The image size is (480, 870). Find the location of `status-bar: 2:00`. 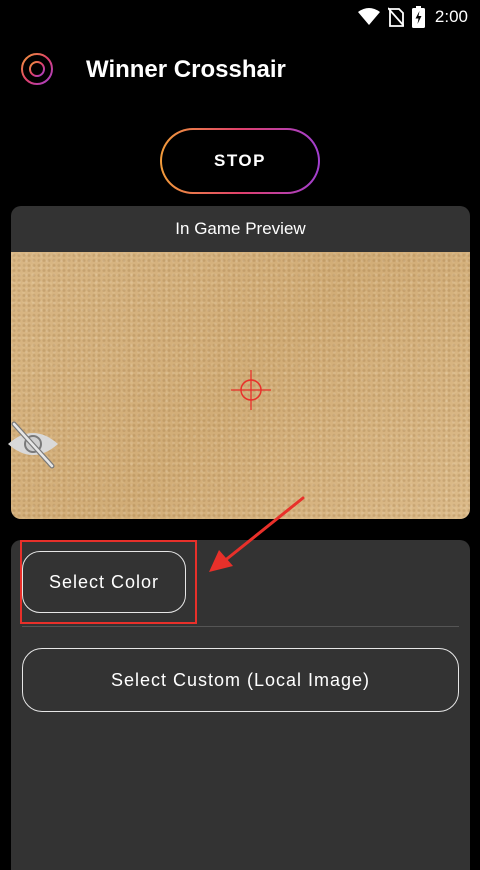

status-bar: 2:00 is located at coordinates (240, 17).